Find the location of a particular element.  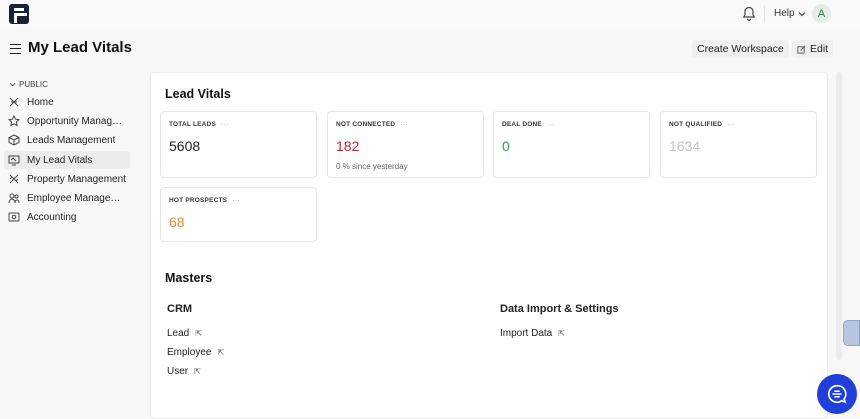

sidebar-item-label: Employee Management is located at coordinates (77, 198).